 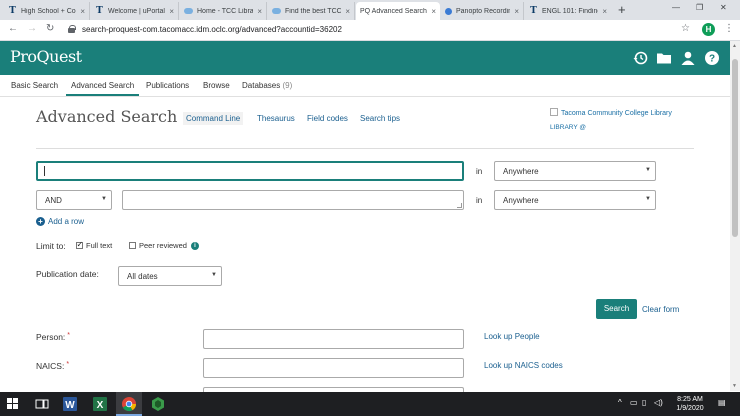 I want to click on task-view-icon, so click(x=42, y=404).